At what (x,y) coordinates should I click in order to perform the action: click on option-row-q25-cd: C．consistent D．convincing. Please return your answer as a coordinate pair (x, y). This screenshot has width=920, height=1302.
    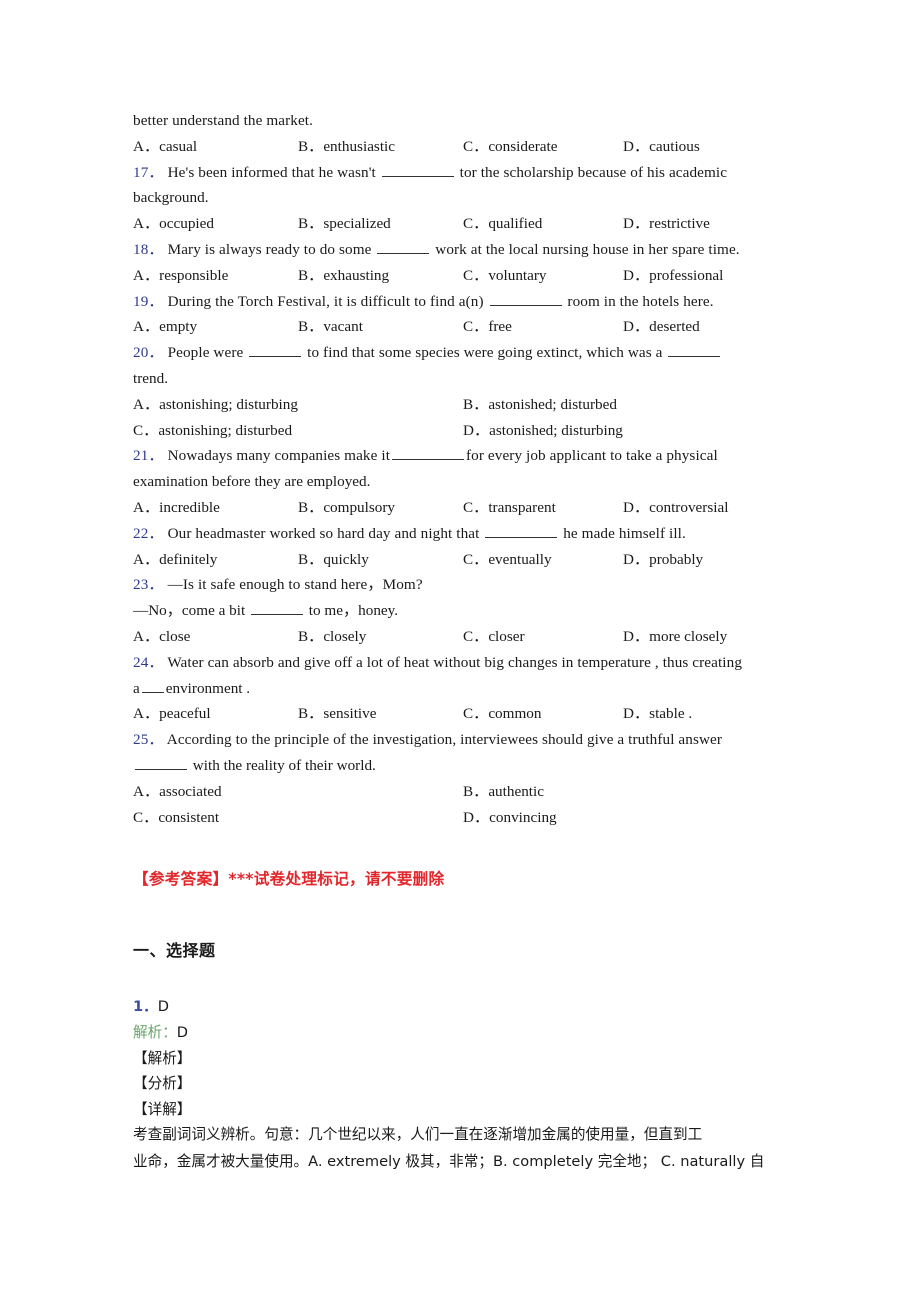
    Looking at the image, I should click on (459, 818).